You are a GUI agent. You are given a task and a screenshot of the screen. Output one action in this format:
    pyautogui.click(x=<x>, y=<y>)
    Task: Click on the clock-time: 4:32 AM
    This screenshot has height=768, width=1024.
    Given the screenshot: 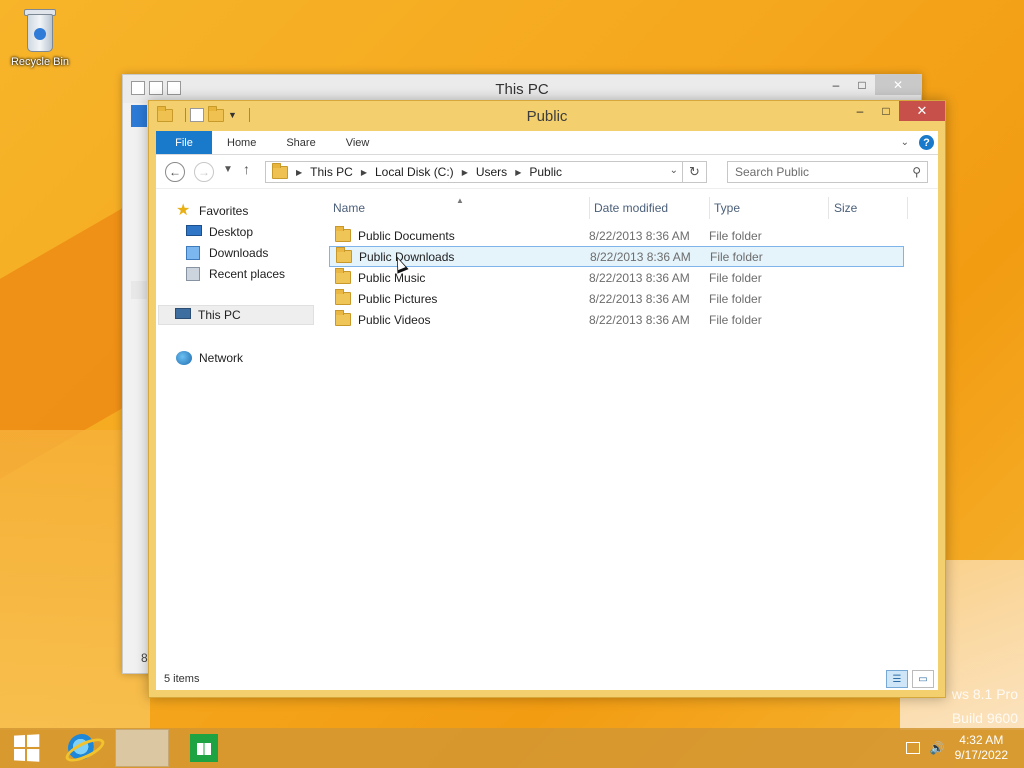 What is the action you would take?
    pyautogui.click(x=981, y=740)
    